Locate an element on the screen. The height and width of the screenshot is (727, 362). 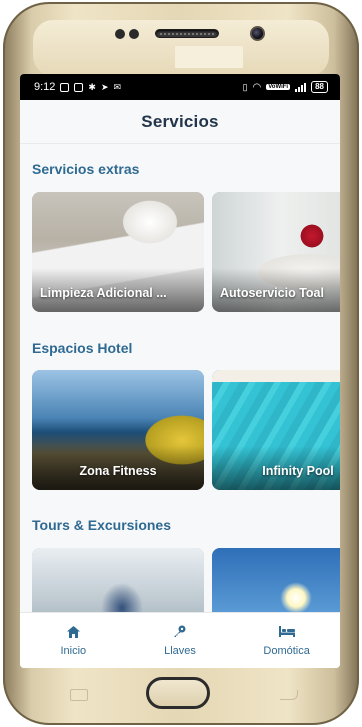
earpiece-speaker is located at coordinates (187, 33).